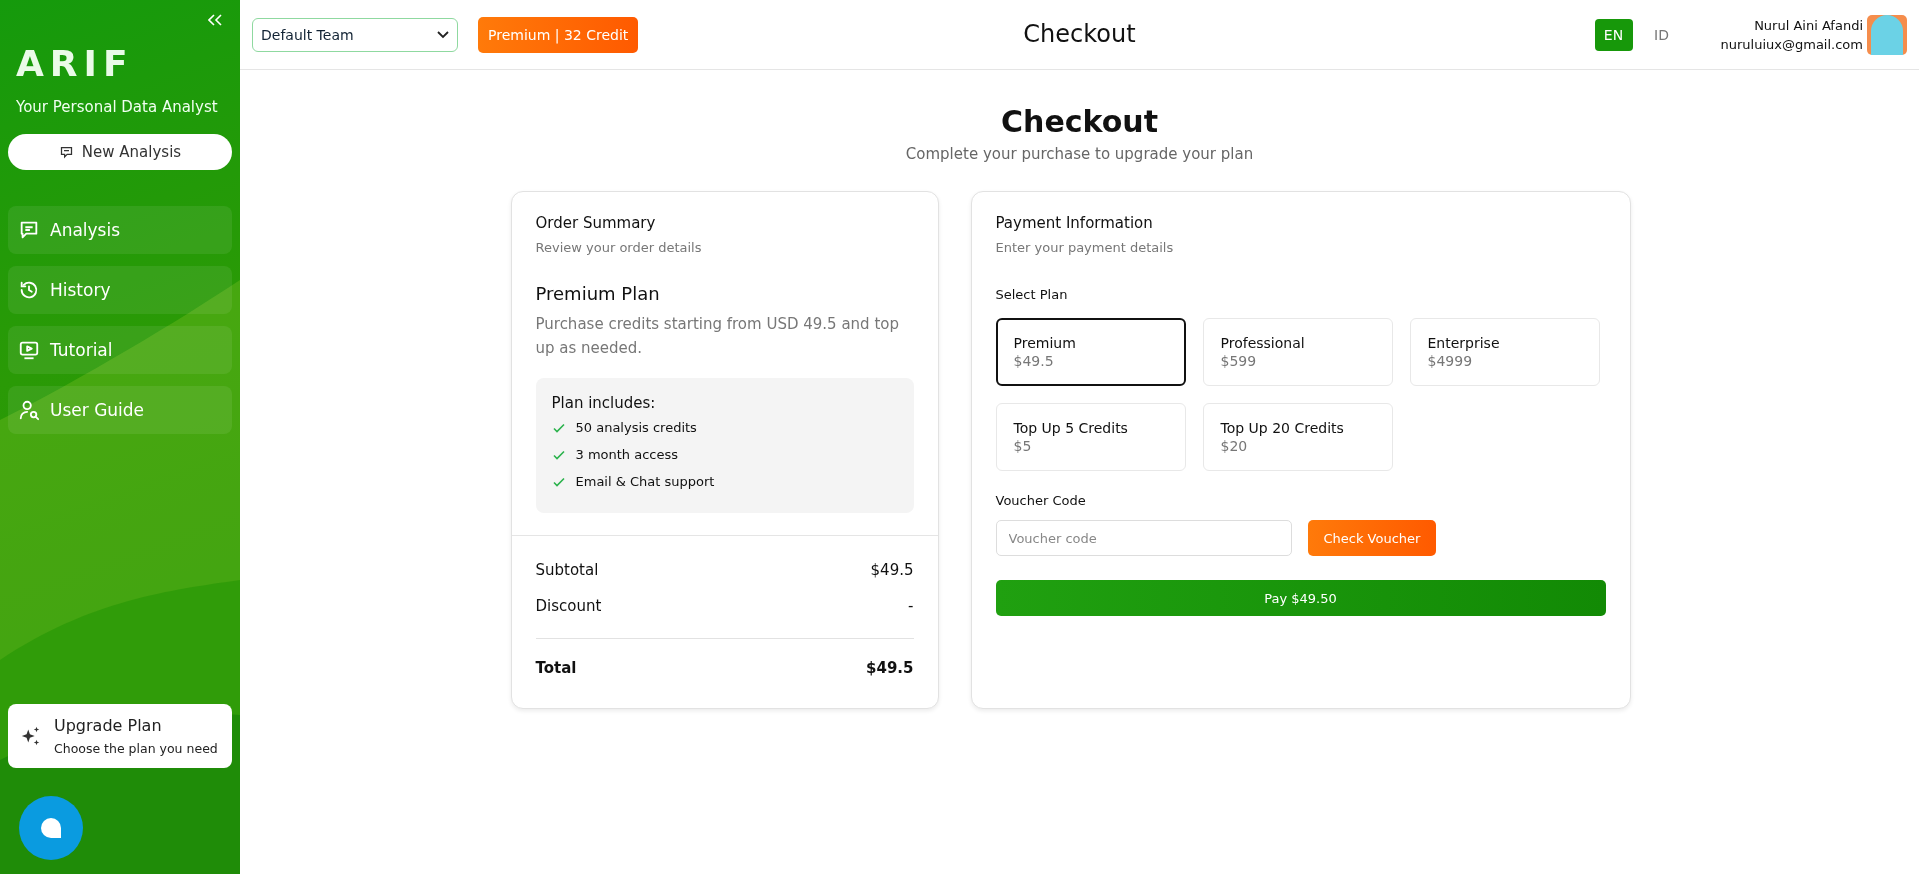 The height and width of the screenshot is (874, 1919). I want to click on plan-option: Enterprise $4999, so click(1504, 352).